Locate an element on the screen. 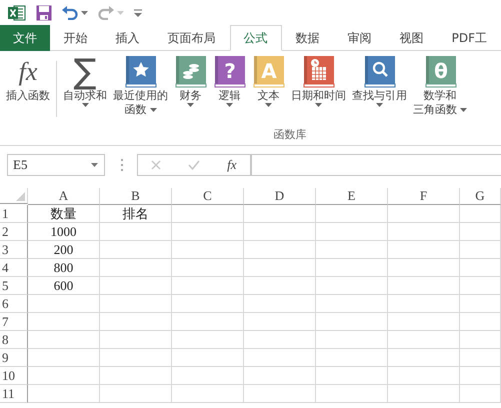 Image resolution: width=501 pixels, height=408 pixels. name-box: E5 is located at coordinates (56, 165).